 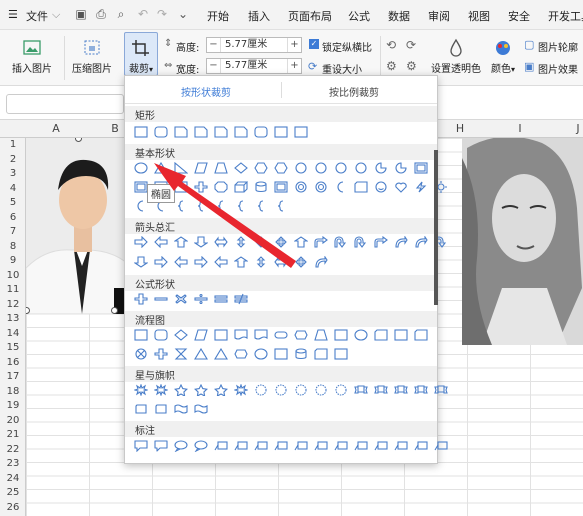 I want to click on annotation-arrow, so click(x=225, y=215).